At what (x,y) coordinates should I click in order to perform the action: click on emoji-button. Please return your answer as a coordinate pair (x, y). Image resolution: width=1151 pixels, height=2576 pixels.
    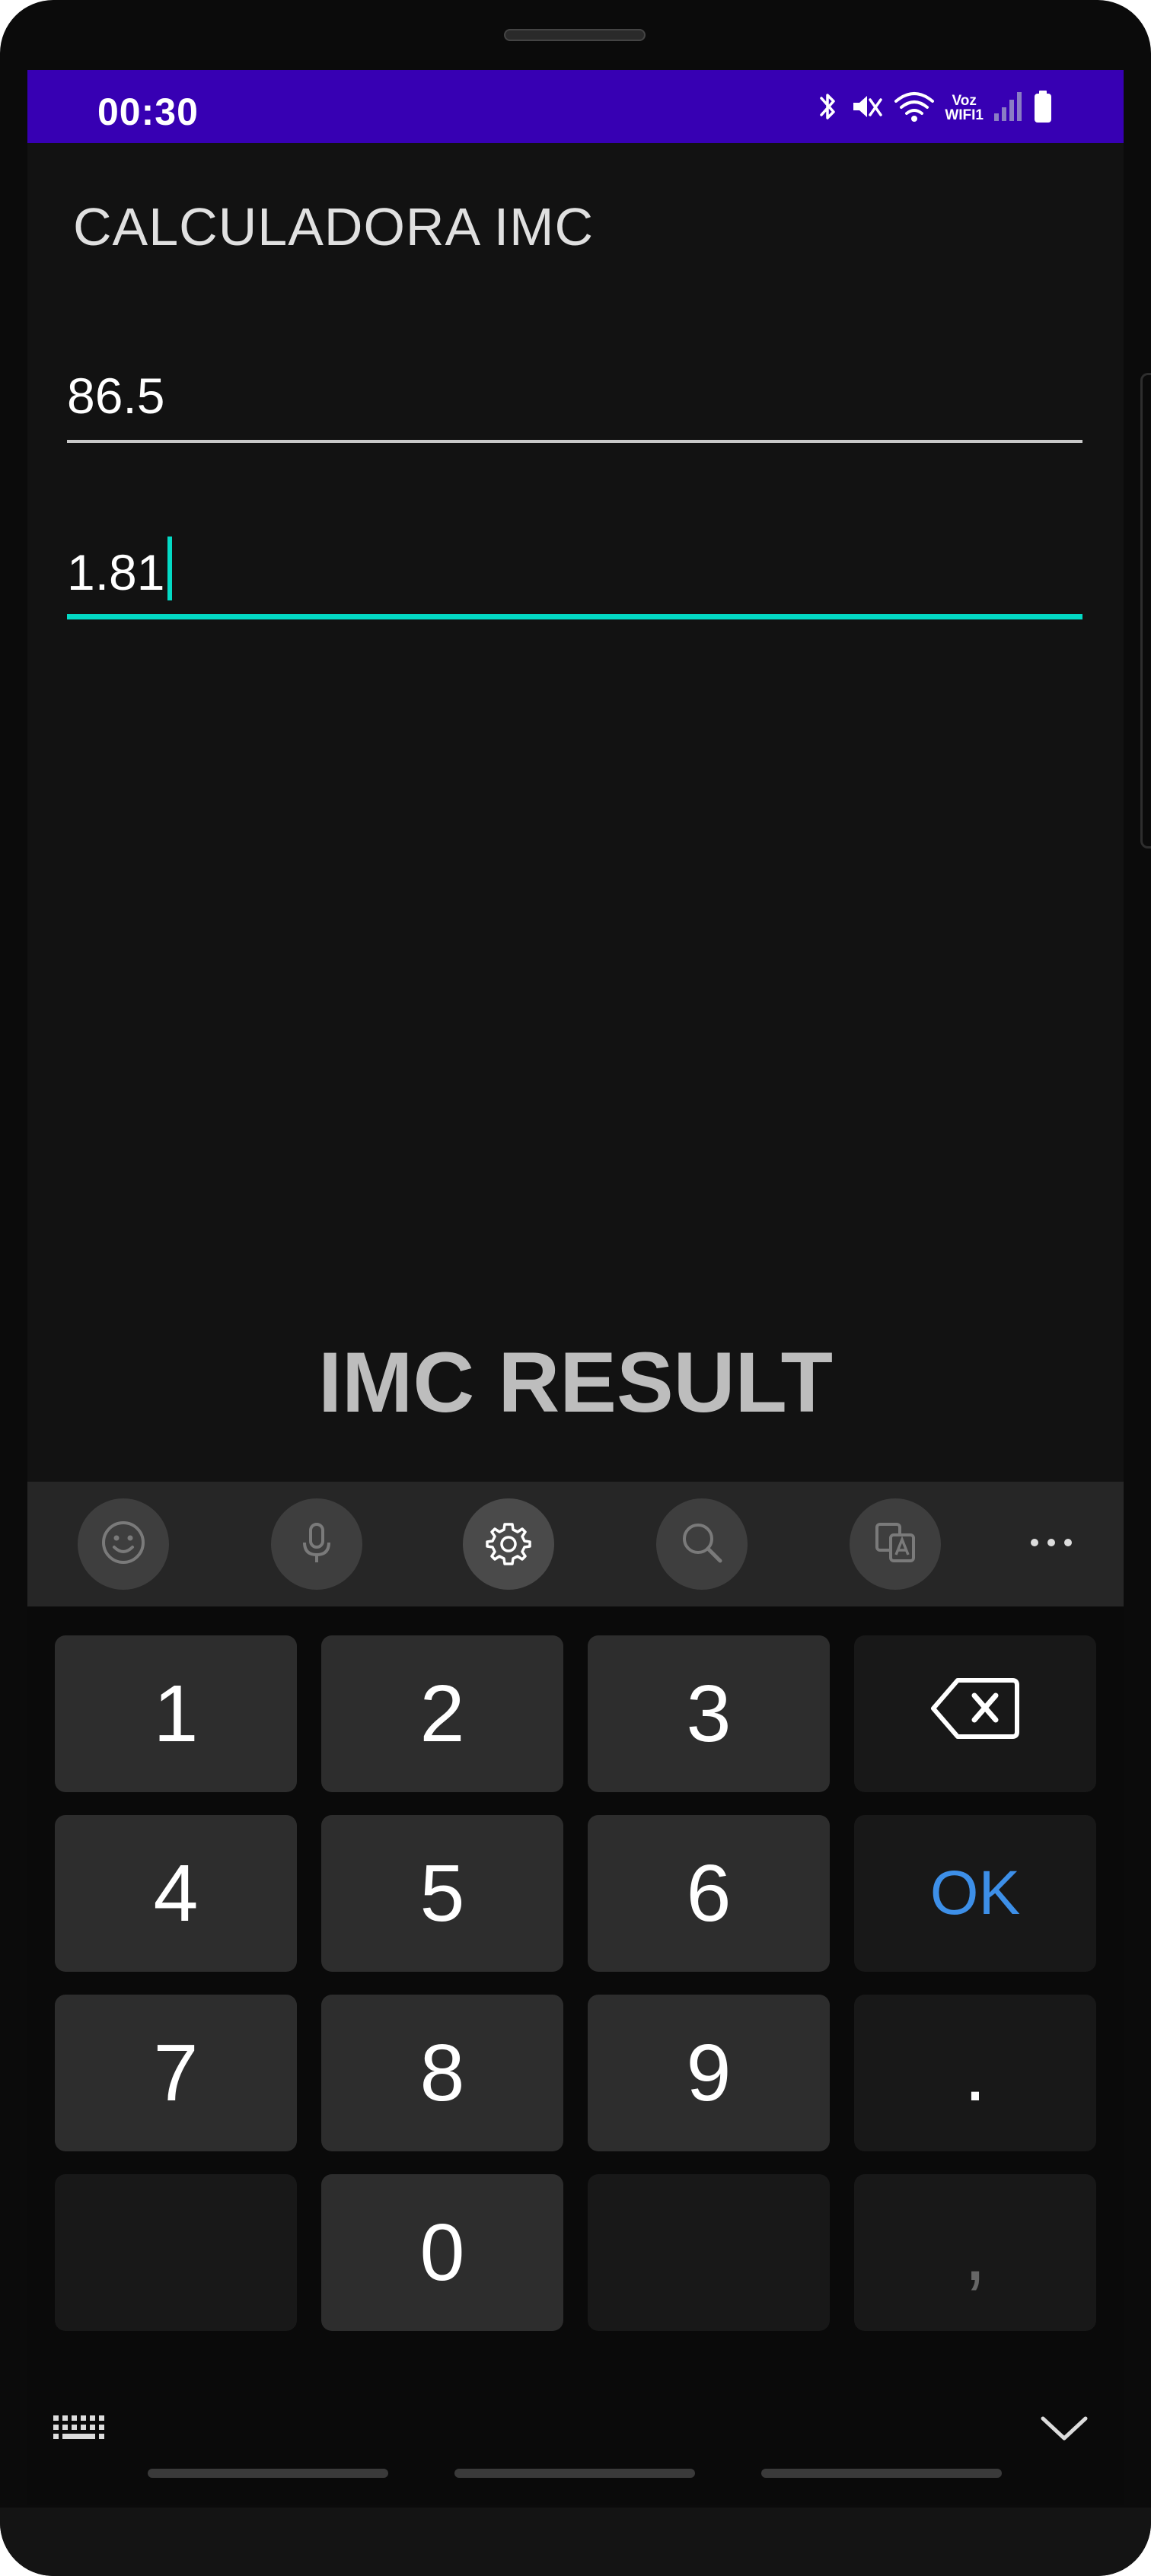
    Looking at the image, I should click on (123, 1544).